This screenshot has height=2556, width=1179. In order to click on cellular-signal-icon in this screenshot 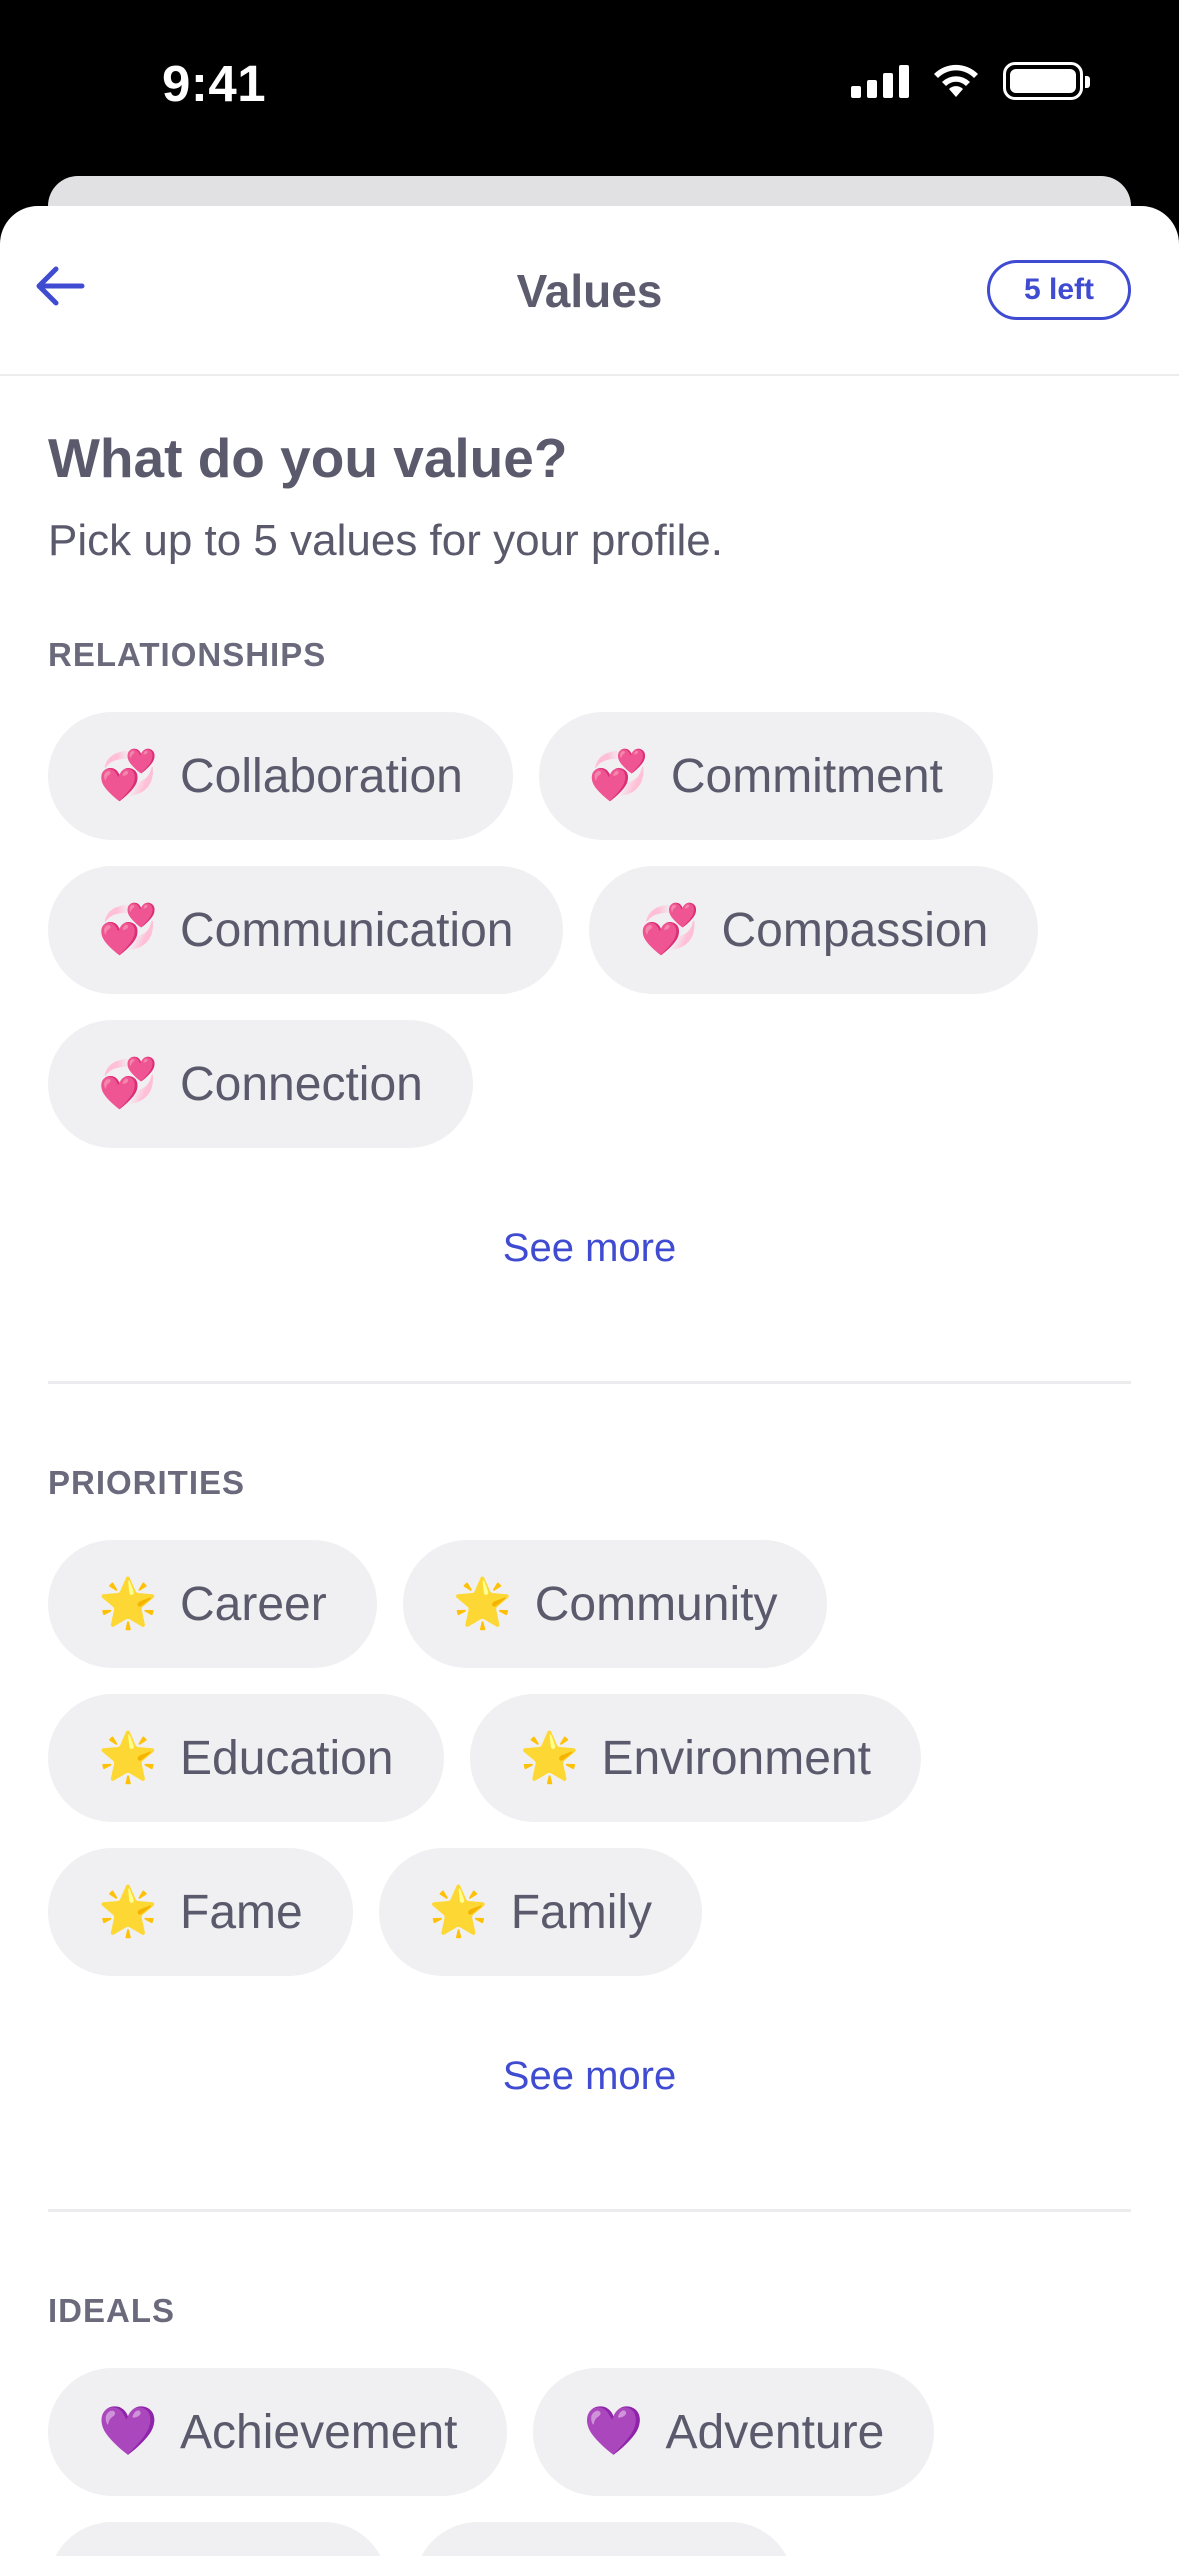, I will do `click(880, 81)`.